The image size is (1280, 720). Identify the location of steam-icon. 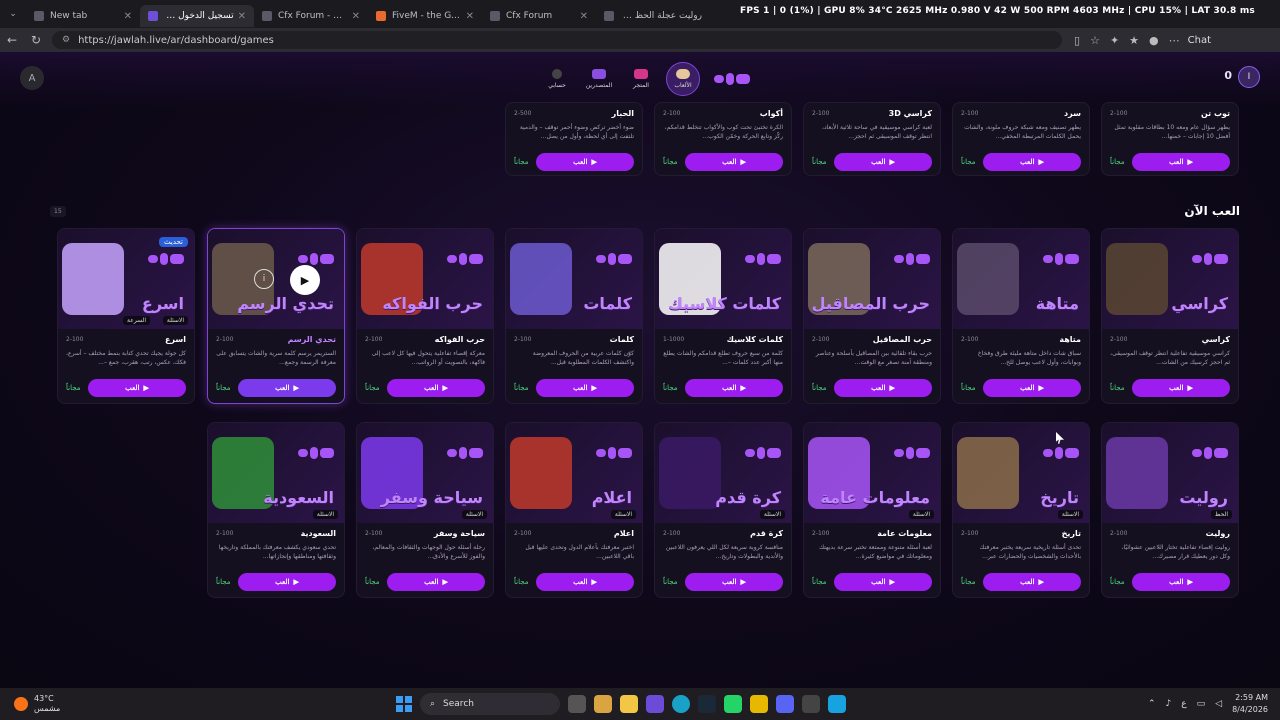
(707, 704).